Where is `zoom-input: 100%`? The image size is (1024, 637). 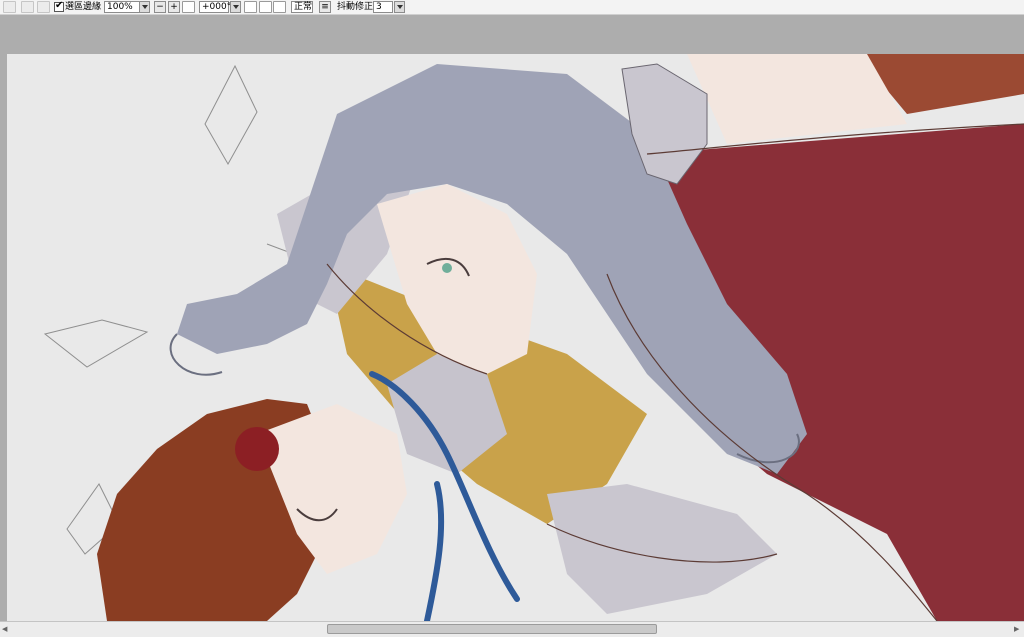 zoom-input: 100% is located at coordinates (123, 7).